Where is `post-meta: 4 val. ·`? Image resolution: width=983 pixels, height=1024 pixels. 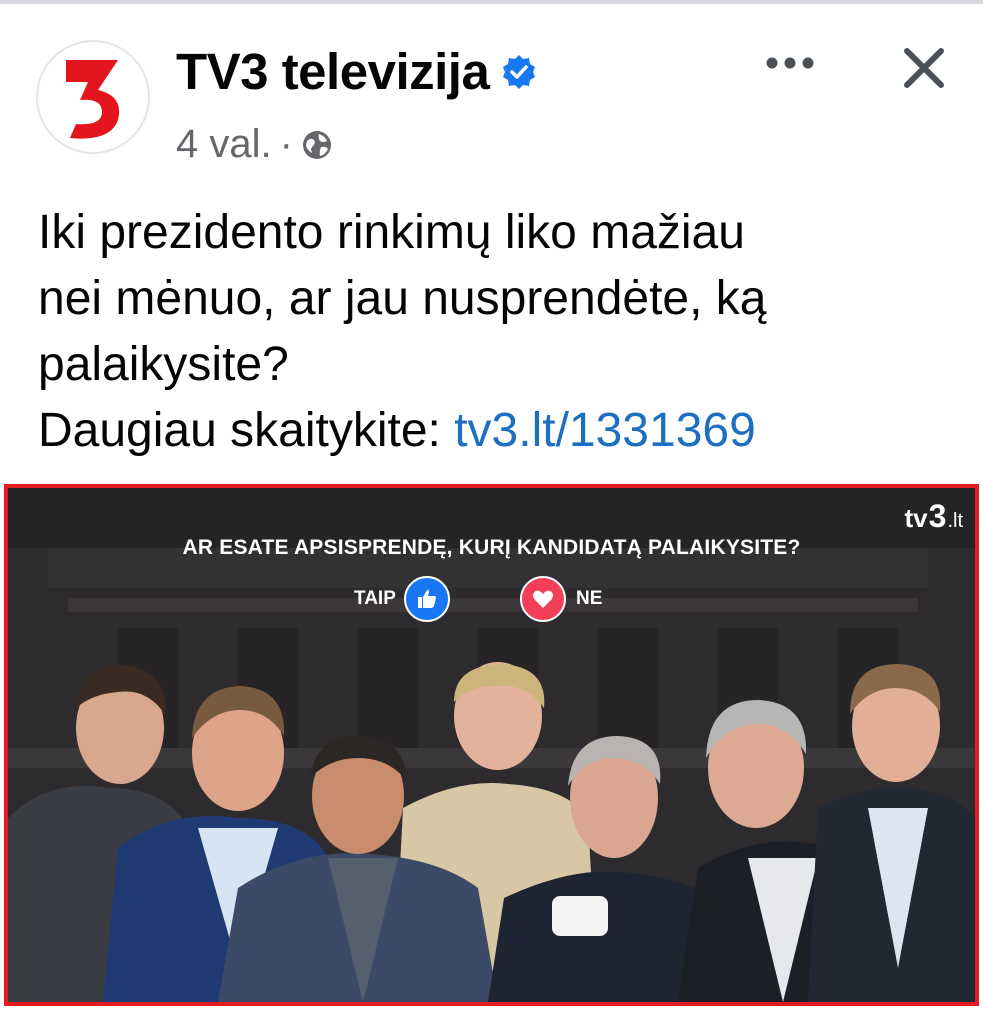
post-meta: 4 val. · is located at coordinates (254, 144).